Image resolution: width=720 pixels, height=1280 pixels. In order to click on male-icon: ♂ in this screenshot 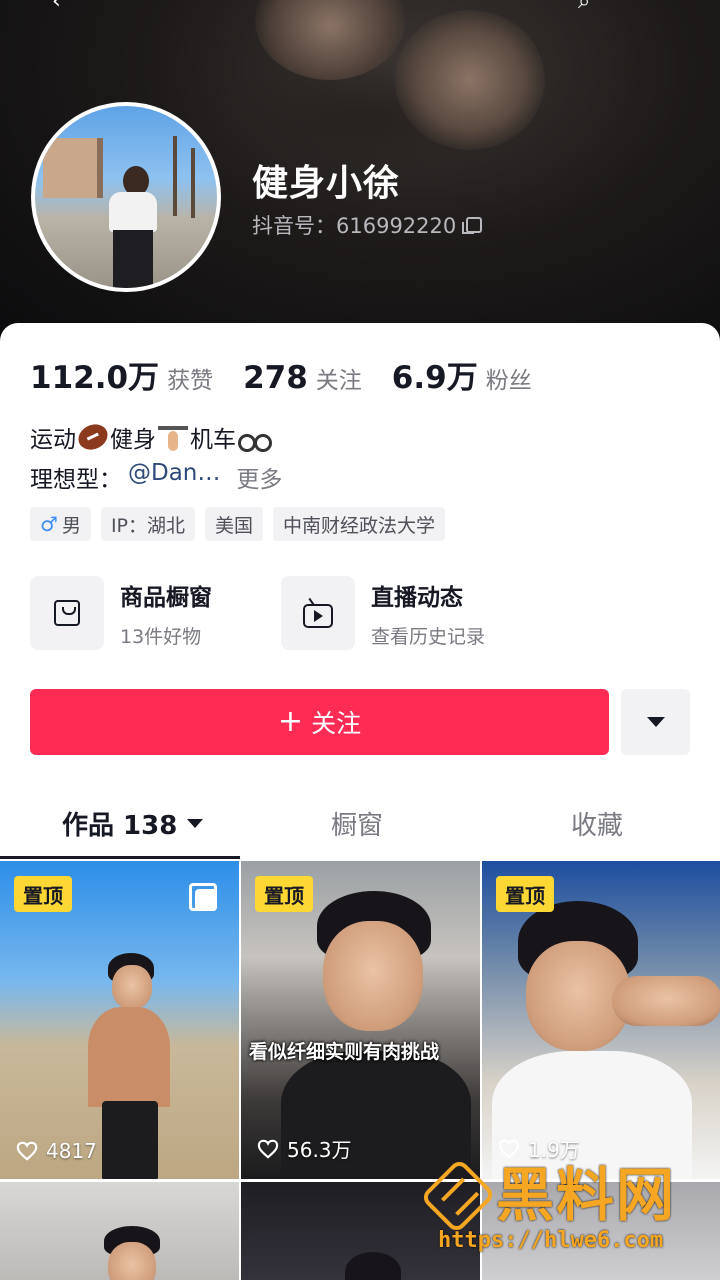, I will do `click(49, 524)`.